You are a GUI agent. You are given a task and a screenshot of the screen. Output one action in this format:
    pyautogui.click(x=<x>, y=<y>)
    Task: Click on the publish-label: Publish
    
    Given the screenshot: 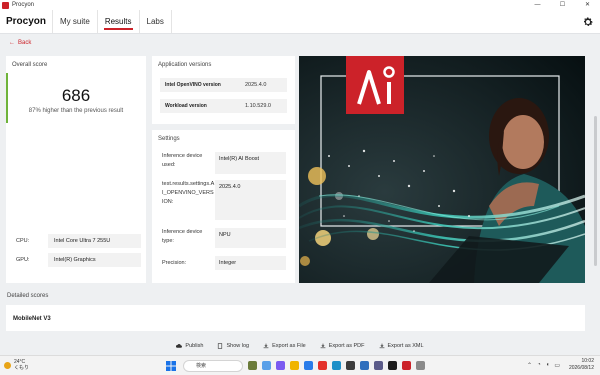 What is the action you would take?
    pyautogui.click(x=194, y=345)
    